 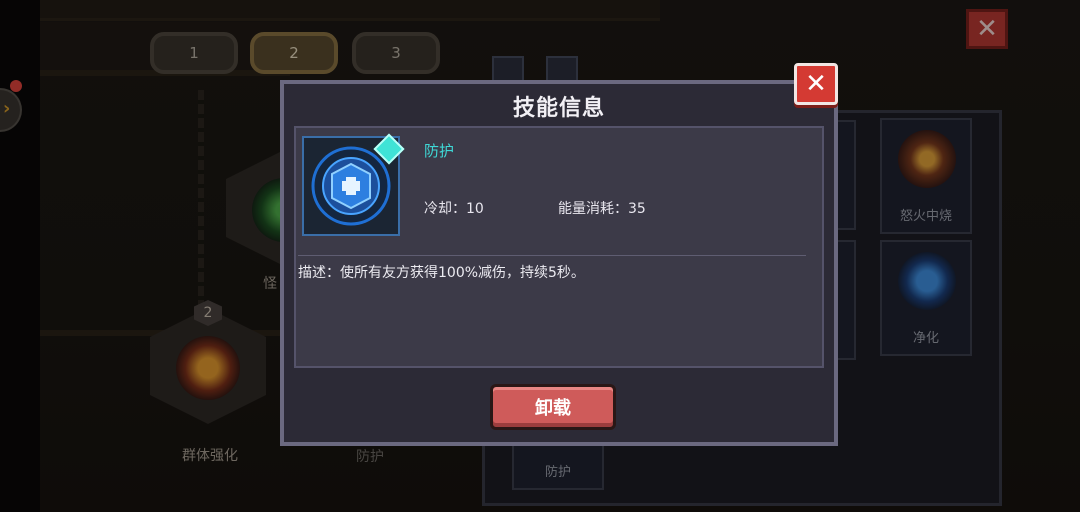 What do you see at coordinates (602, 209) in the screenshot?
I see `energy-cost-stat: 能量消耗：35` at bounding box center [602, 209].